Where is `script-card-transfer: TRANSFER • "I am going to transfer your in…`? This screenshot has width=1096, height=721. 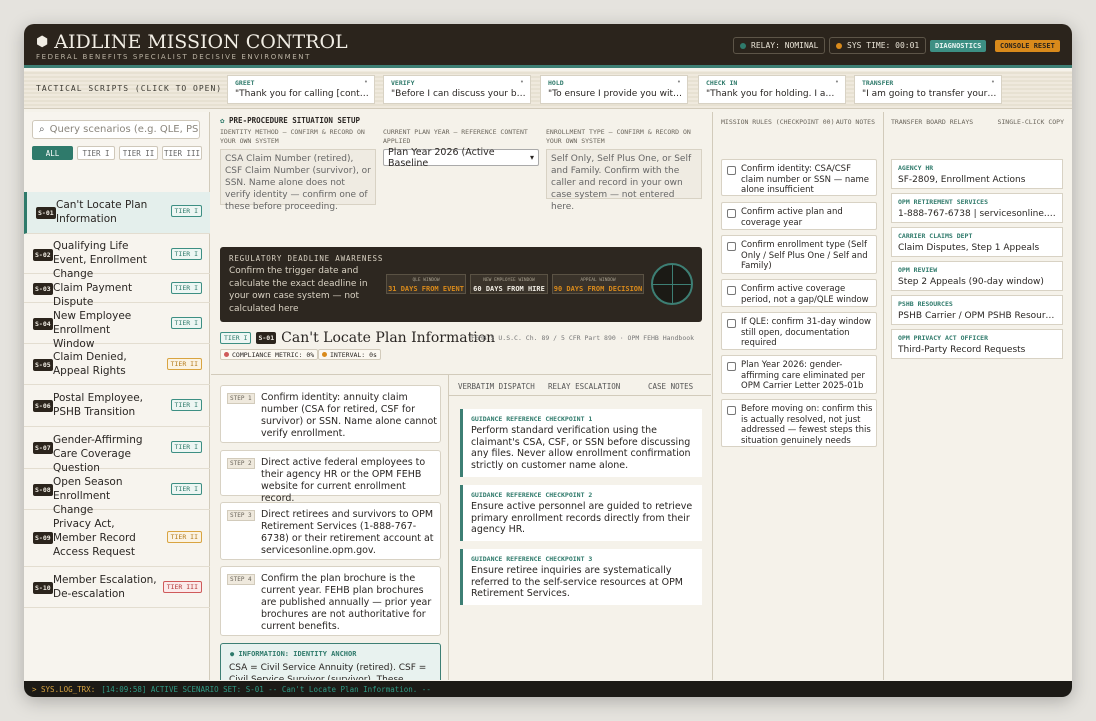
script-card-transfer: TRANSFER • "I am going to transfer your in… is located at coordinates (928, 89).